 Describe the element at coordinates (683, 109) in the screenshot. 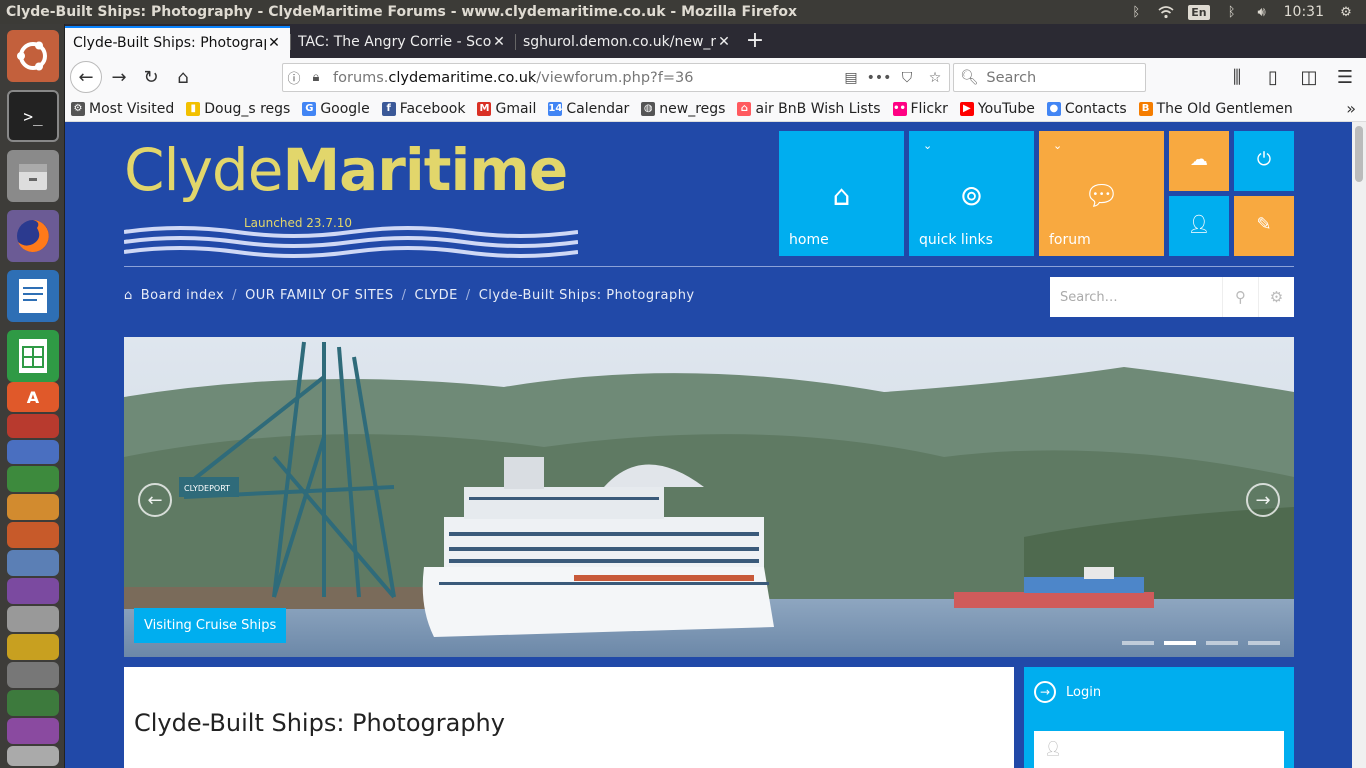

I see `bookmark-item: ◍ new_regs` at that location.